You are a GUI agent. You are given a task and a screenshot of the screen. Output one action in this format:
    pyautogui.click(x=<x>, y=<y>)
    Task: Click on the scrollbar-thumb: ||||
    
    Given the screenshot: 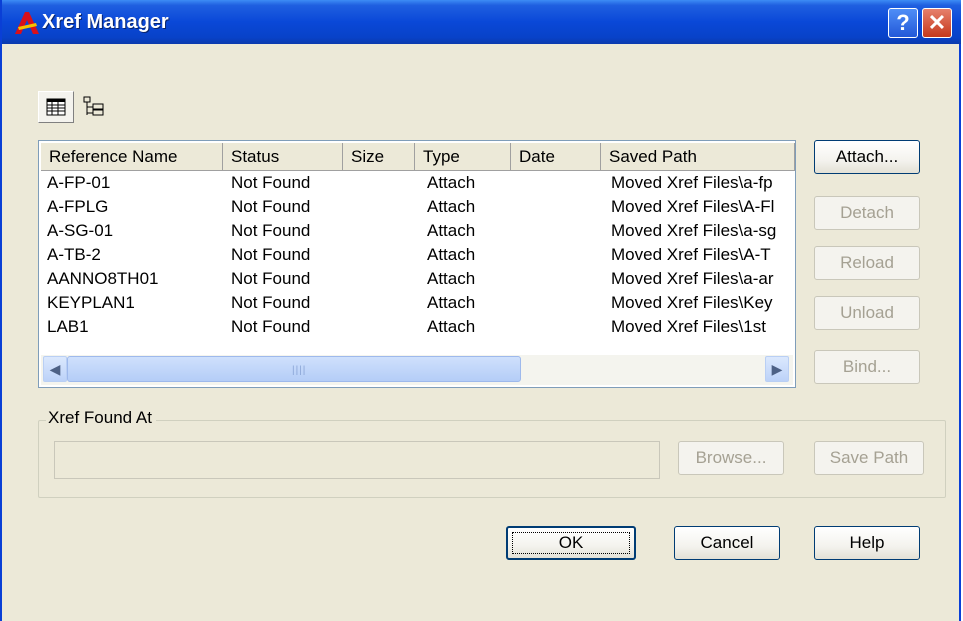 What is the action you would take?
    pyautogui.click(x=294, y=369)
    